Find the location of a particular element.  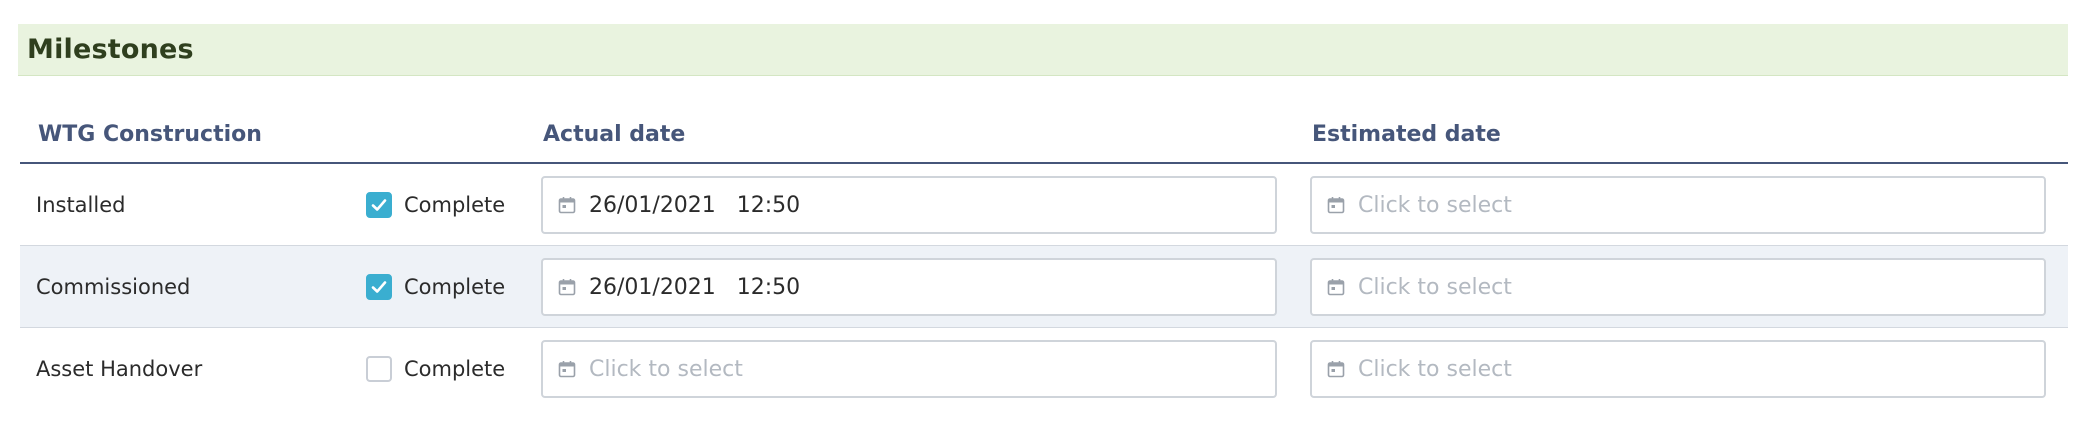

complete-checkbox-asset-handover: Complete is located at coordinates (435, 369).